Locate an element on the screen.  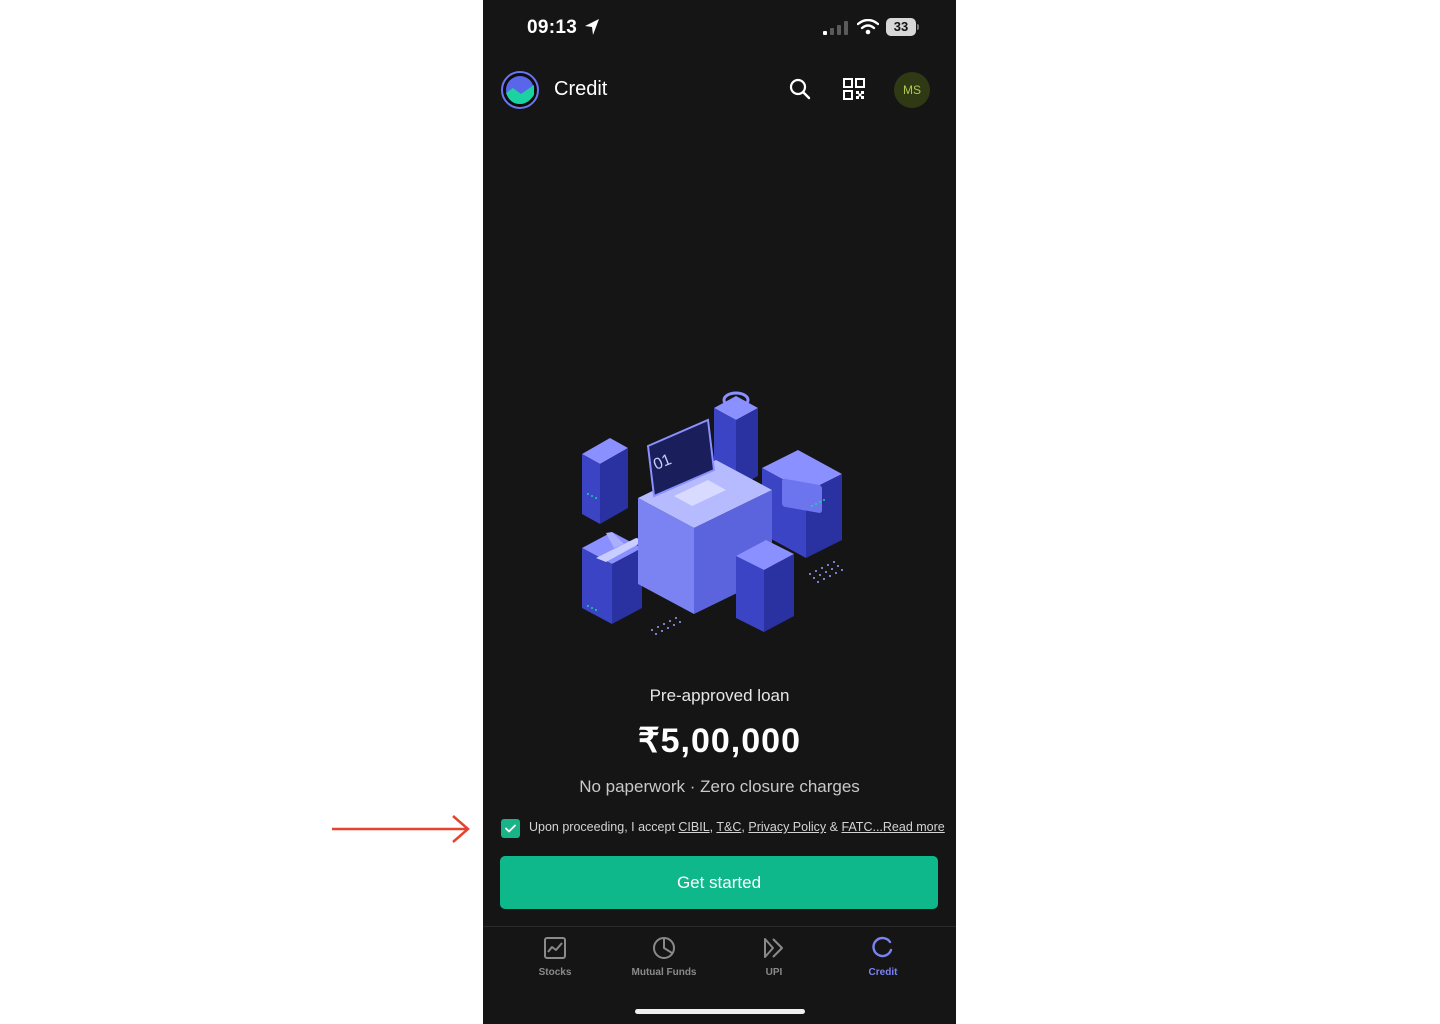
cibil-link: CIBIL is located at coordinates (693, 827).